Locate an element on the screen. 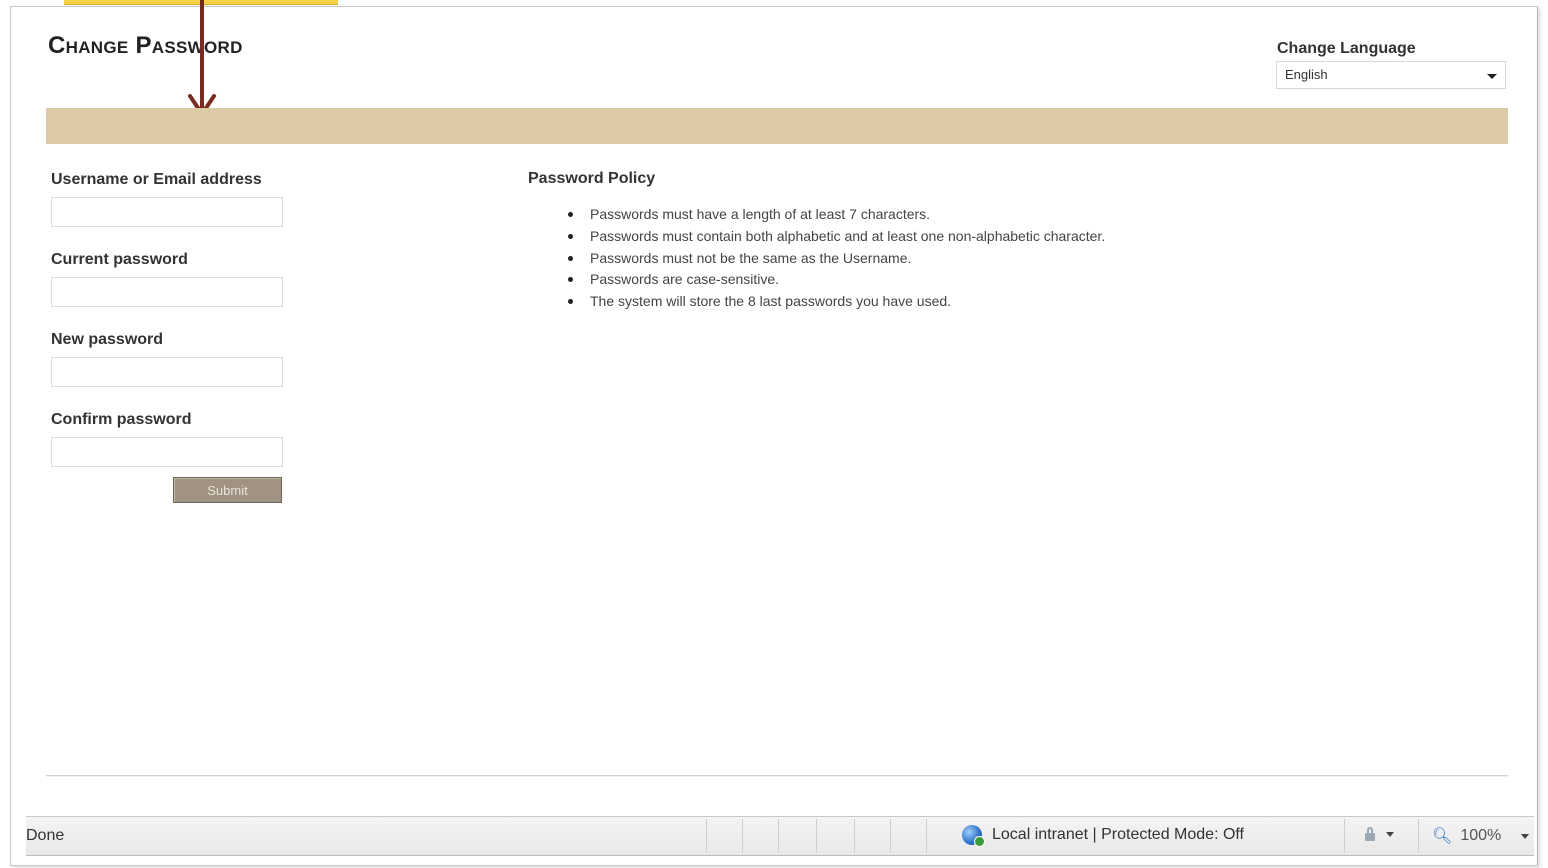 This screenshot has height=868, width=1548. zoom-level: 100% is located at coordinates (1481, 835).